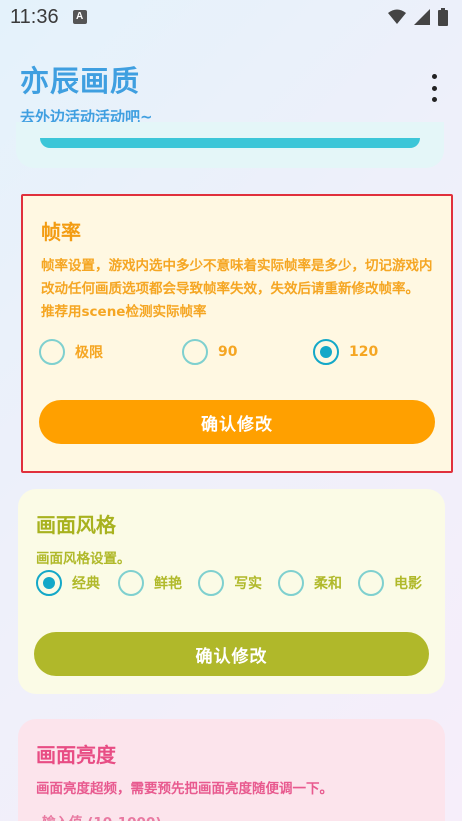  Describe the element at coordinates (443, 17) in the screenshot. I see `battery-icon` at that location.